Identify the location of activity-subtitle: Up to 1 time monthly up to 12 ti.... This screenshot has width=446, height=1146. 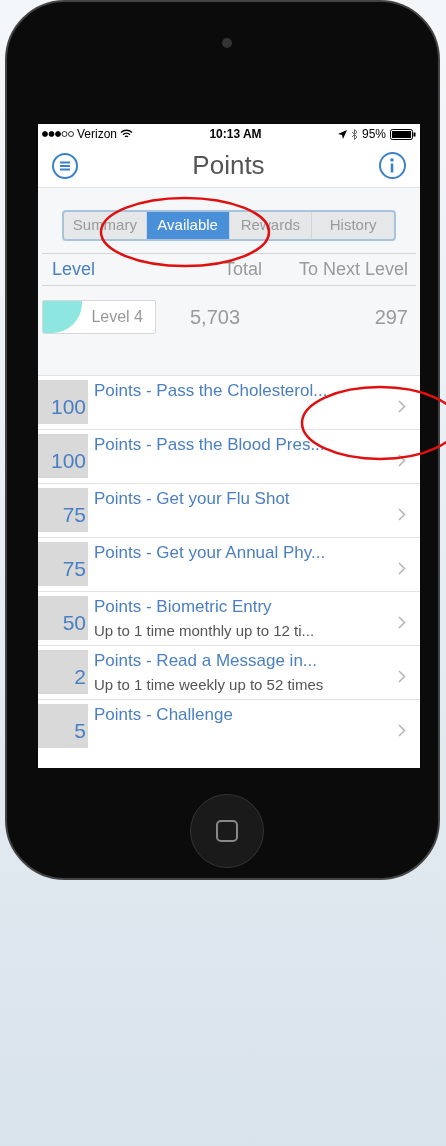
(205, 630).